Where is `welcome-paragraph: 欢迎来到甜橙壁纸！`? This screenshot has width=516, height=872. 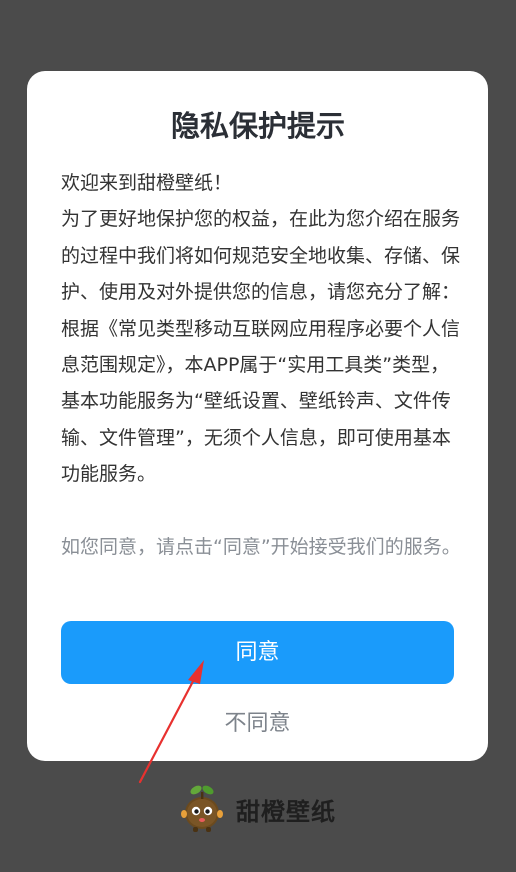
welcome-paragraph: 欢迎来到甜橙壁纸！ is located at coordinates (147, 183).